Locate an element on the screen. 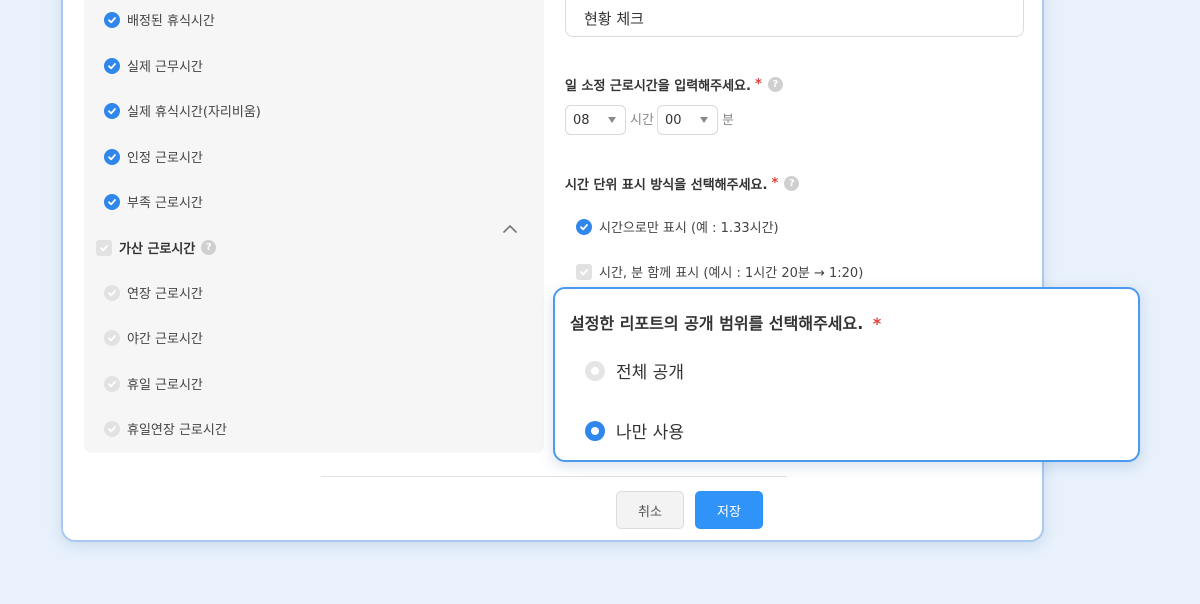 The image size is (1200, 604). radio-unselected-icon is located at coordinates (595, 370).